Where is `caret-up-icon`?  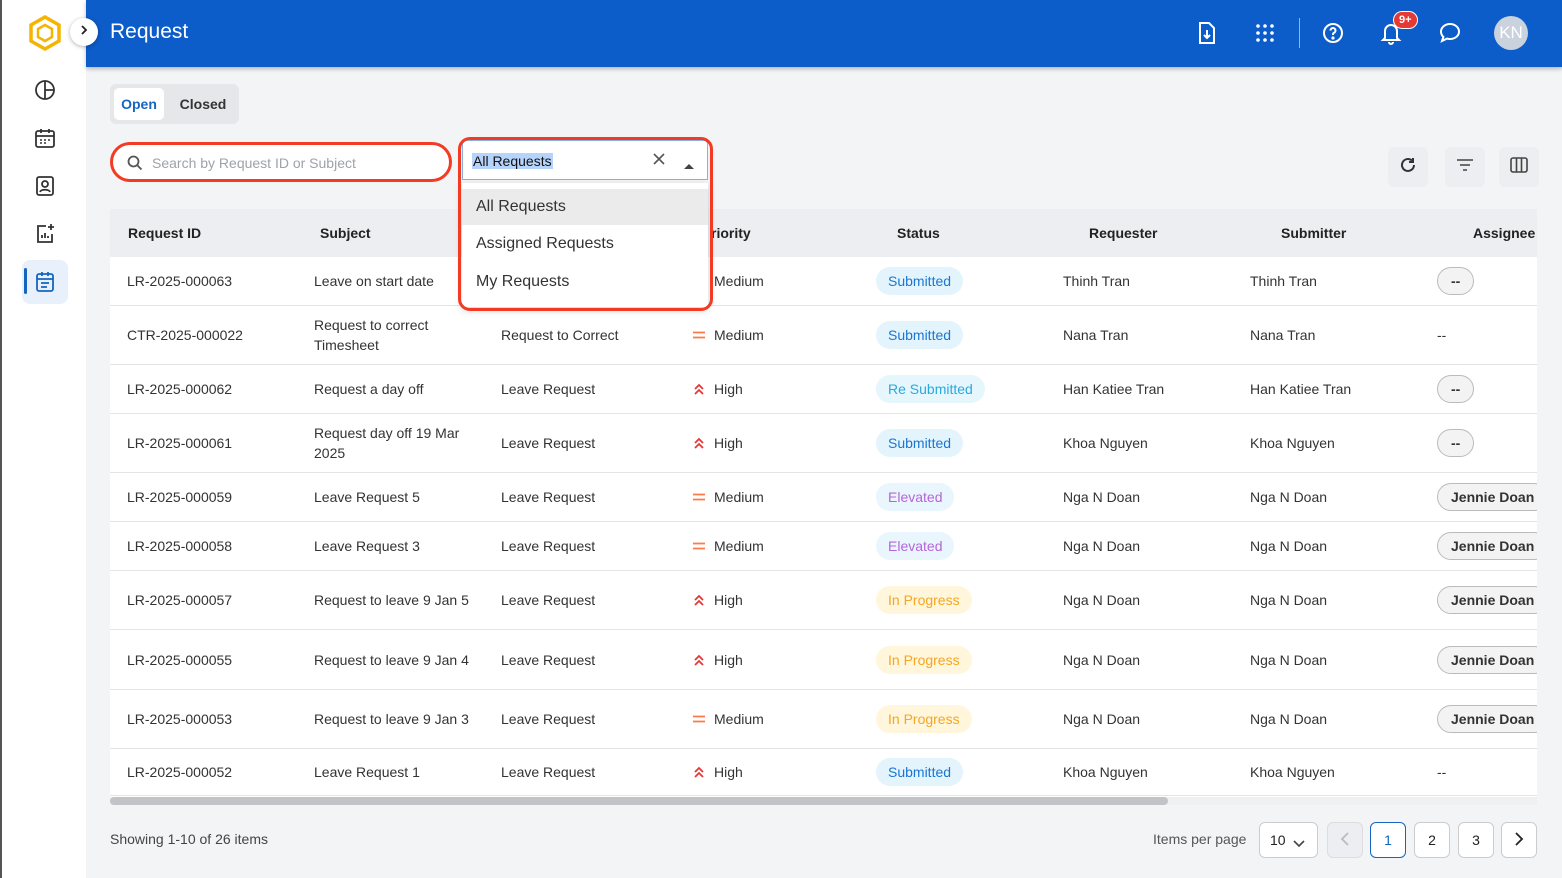
caret-up-icon is located at coordinates (689, 166).